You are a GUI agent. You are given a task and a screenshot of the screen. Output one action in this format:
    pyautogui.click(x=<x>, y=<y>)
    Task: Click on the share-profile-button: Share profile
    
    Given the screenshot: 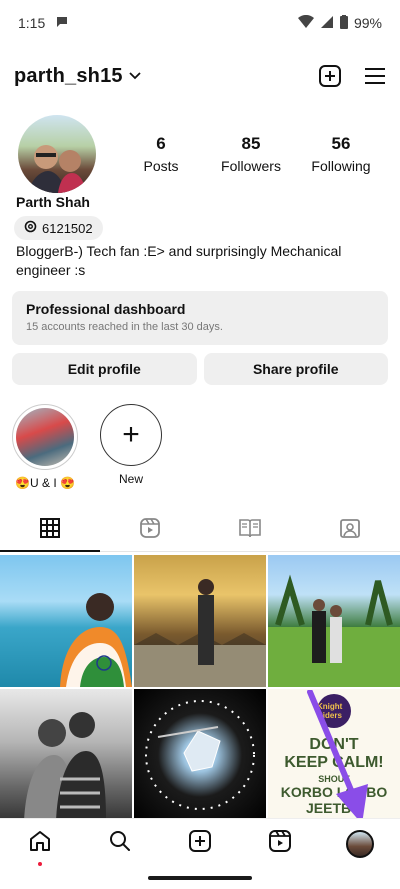 What is the action you would take?
    pyautogui.click(x=295, y=369)
    